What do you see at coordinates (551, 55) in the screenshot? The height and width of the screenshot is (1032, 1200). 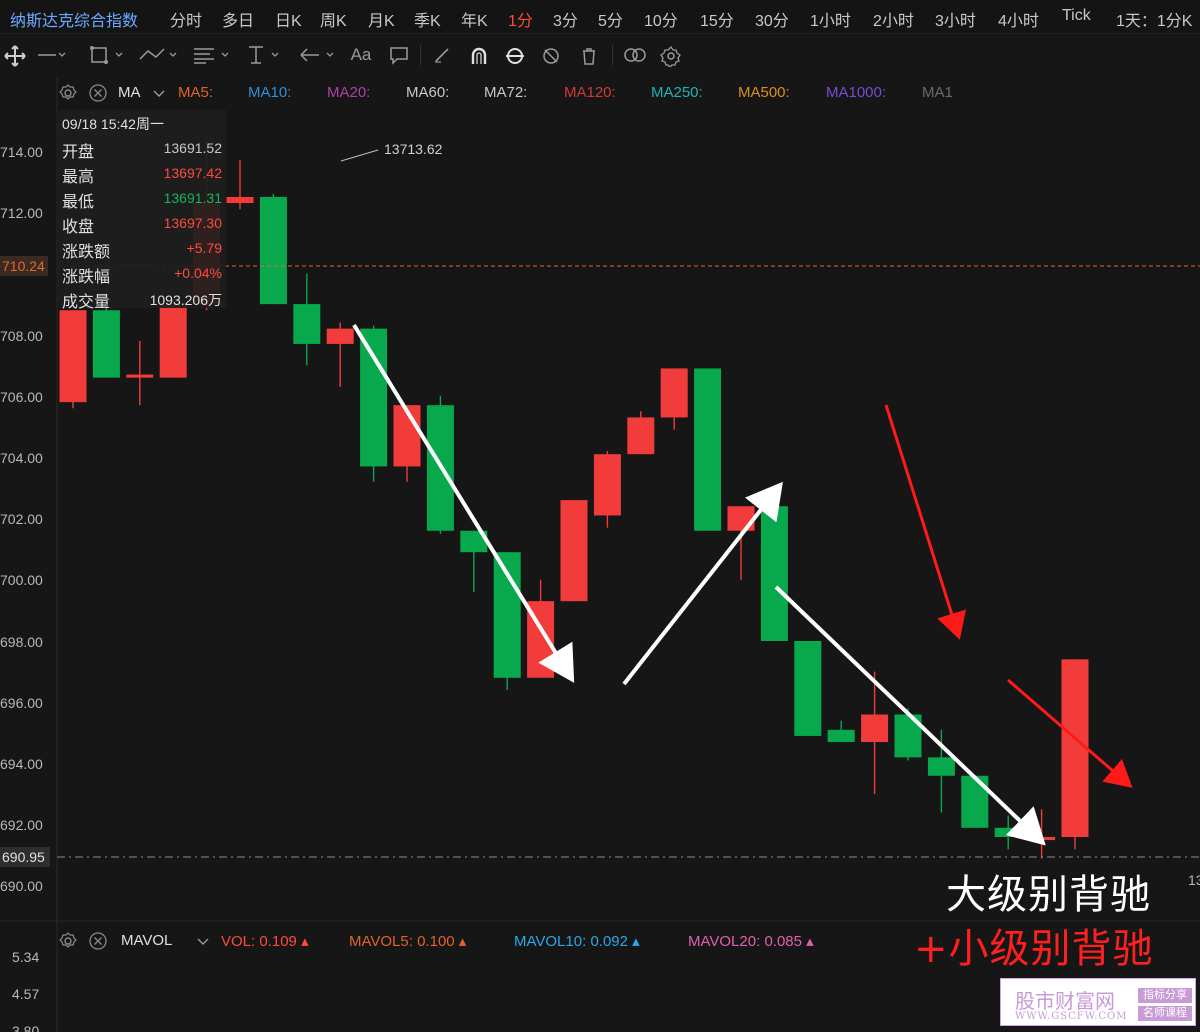 I see `hide-drawings-icon` at bounding box center [551, 55].